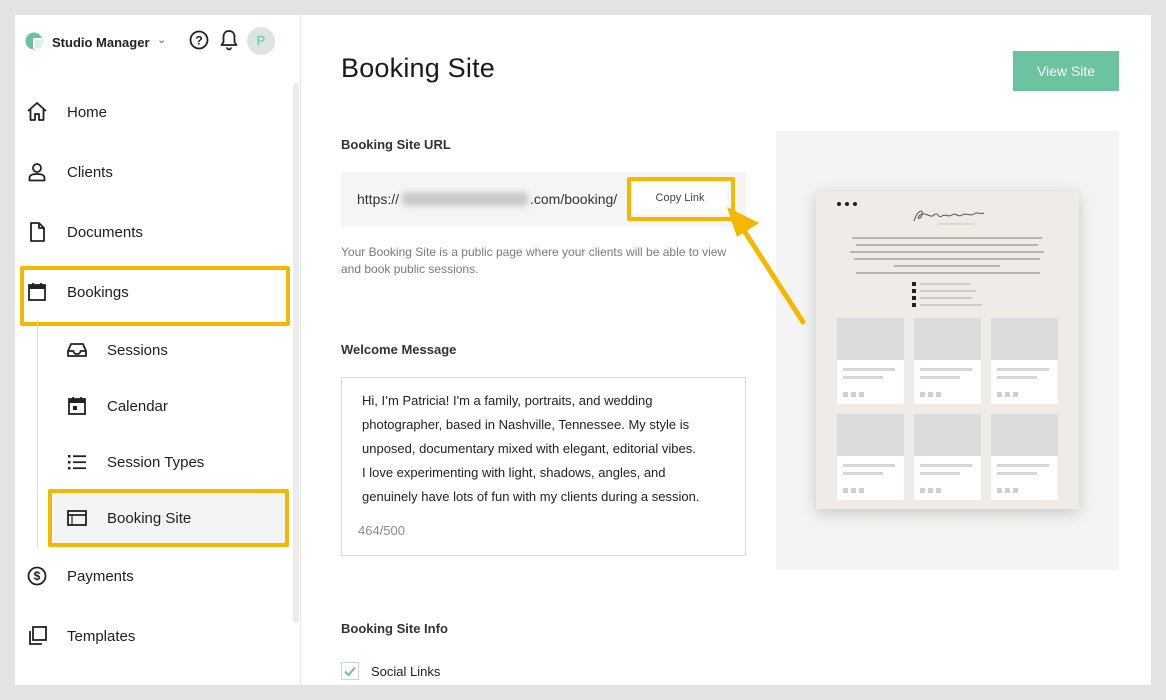 The width and height of the screenshot is (1166, 700). What do you see at coordinates (37, 172) in the screenshot?
I see `user-icon` at bounding box center [37, 172].